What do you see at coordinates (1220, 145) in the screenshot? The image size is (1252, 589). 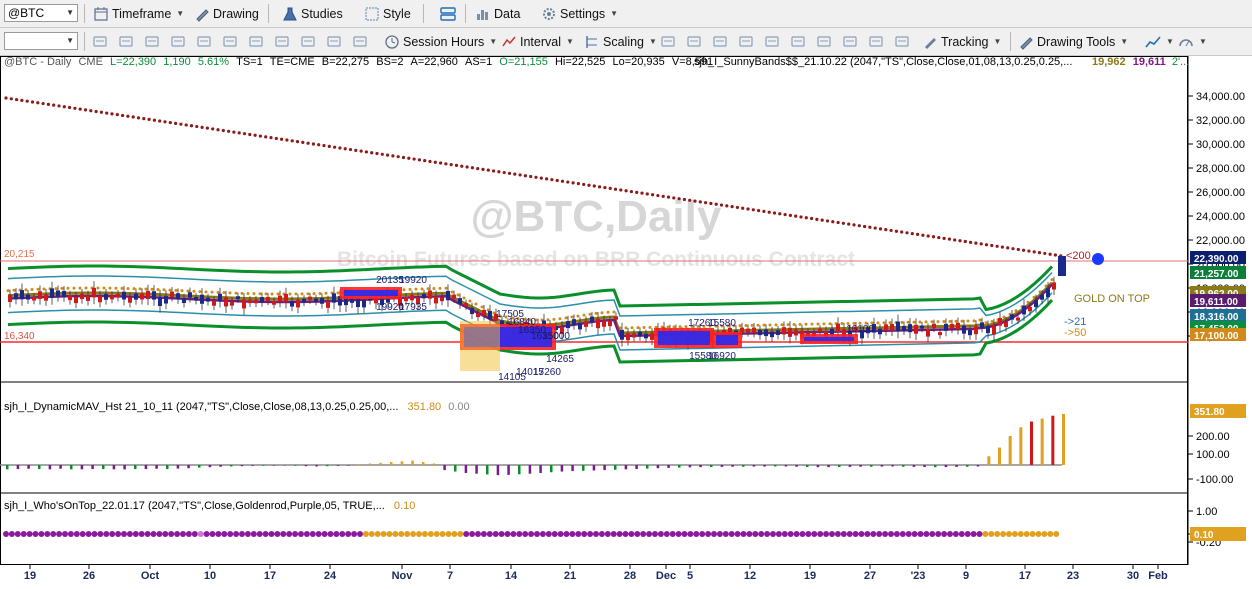 I see `price-axis-label: 30,000.00` at bounding box center [1220, 145].